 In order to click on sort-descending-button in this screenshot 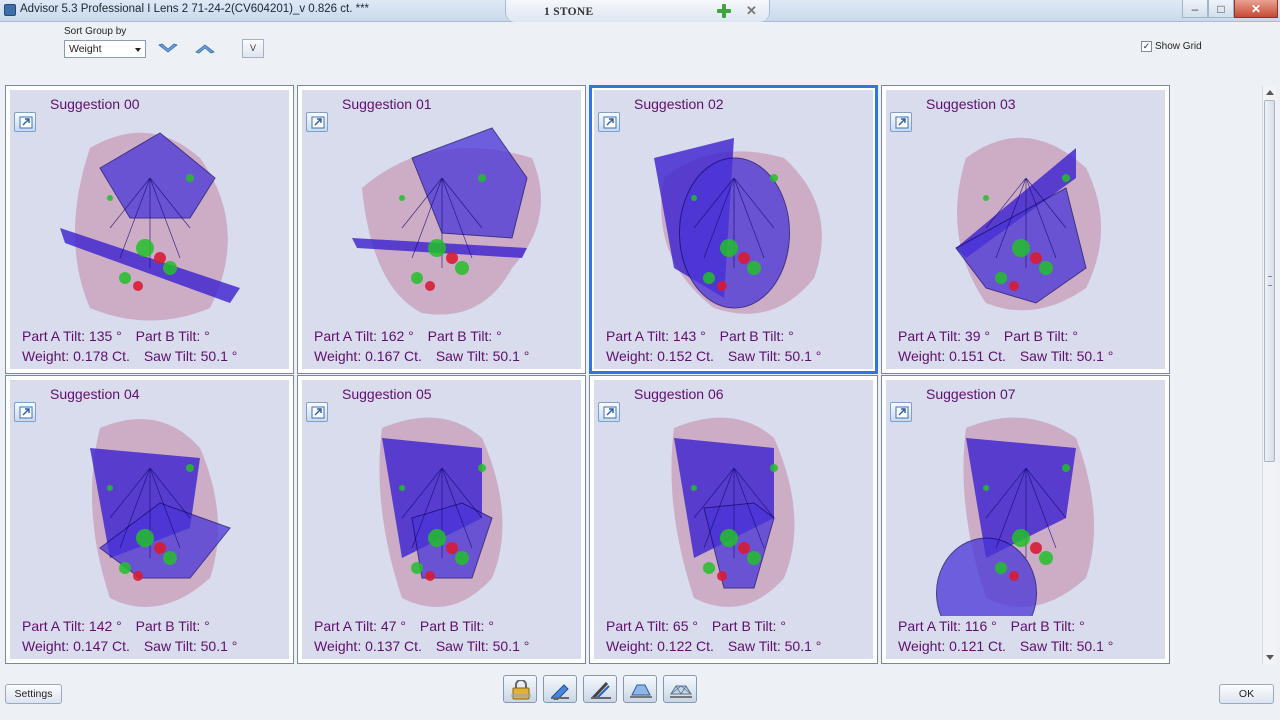, I will do `click(168, 48)`.